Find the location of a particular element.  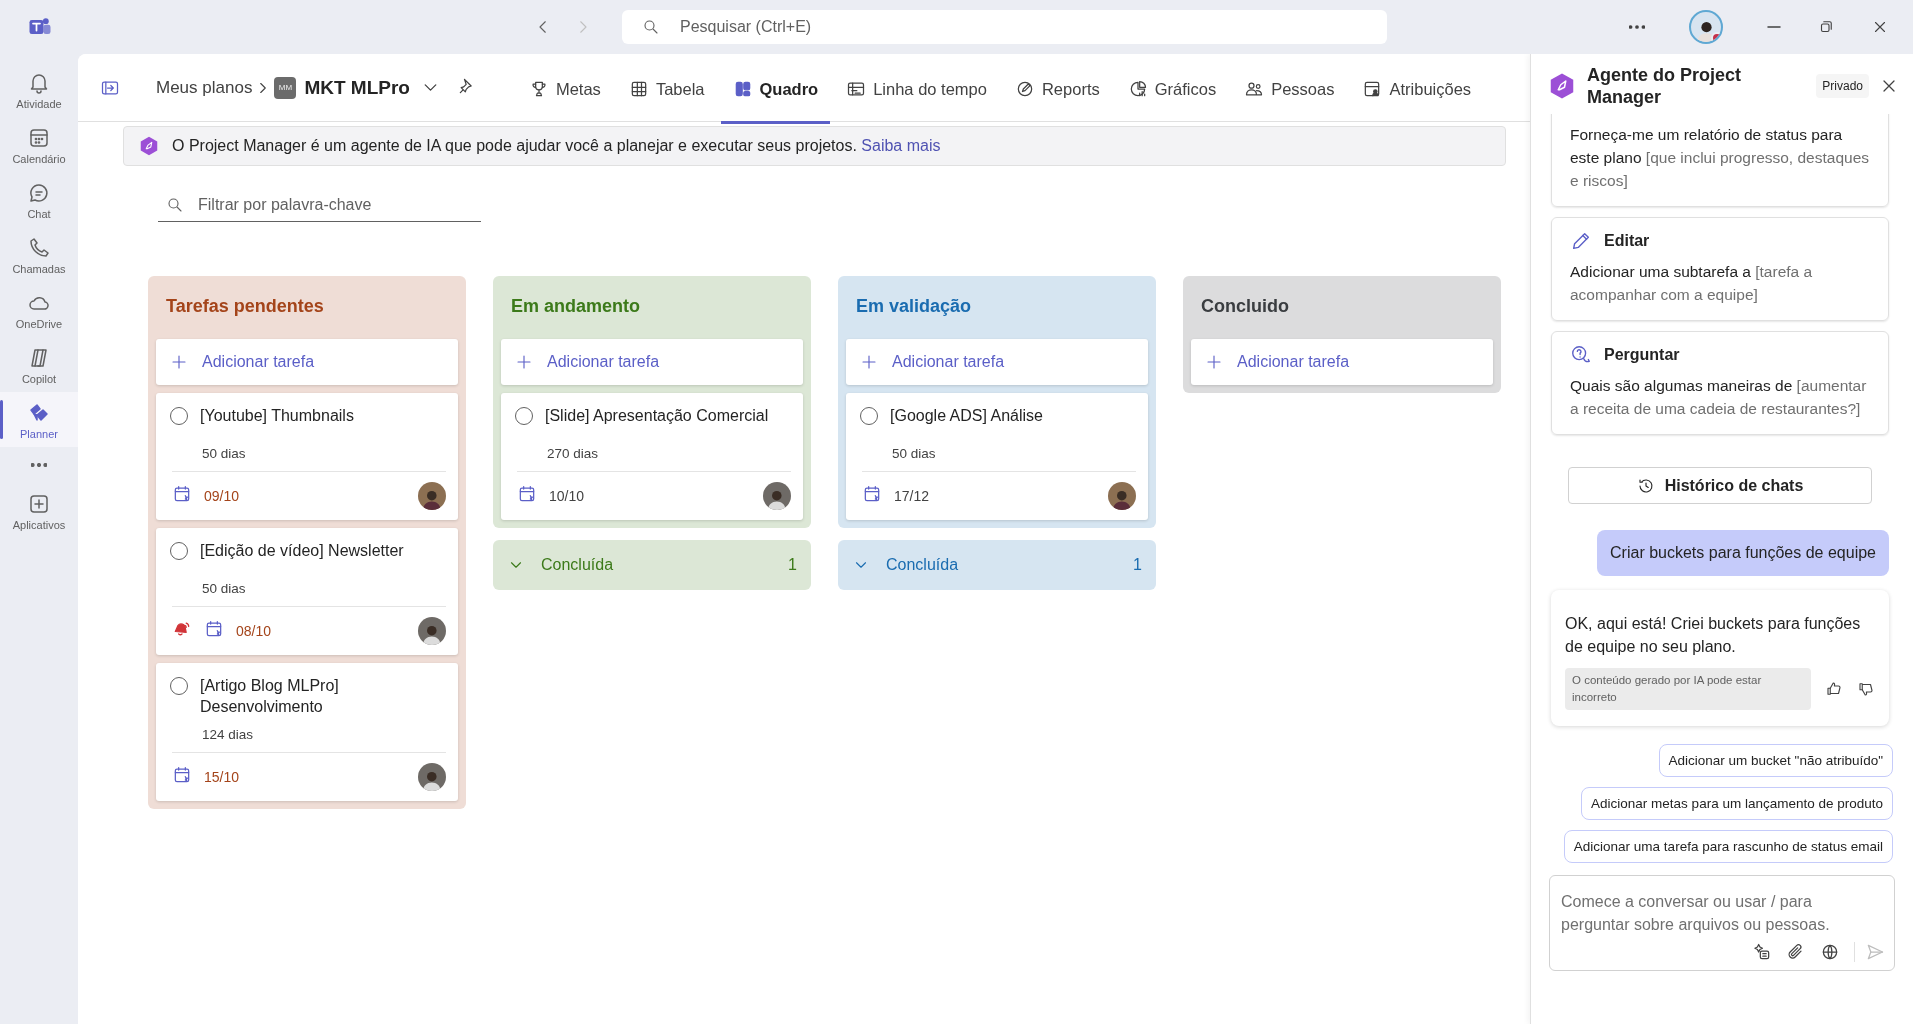

task-duration: 124 dias is located at coordinates (228, 734).